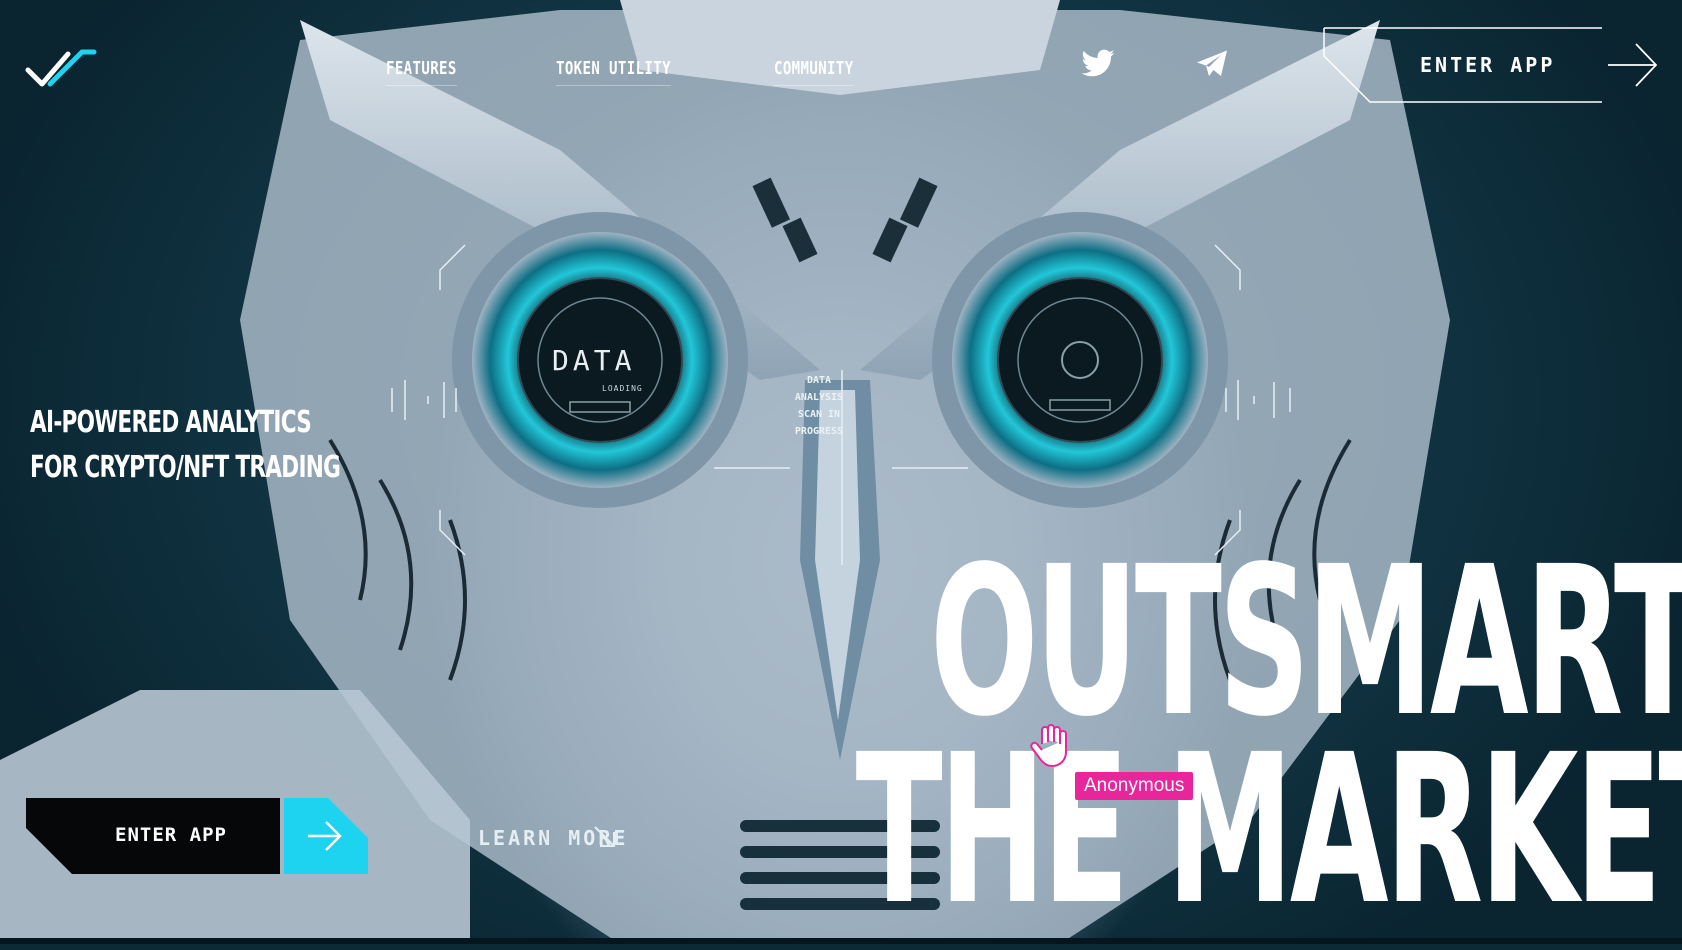  What do you see at coordinates (1268, 830) in the screenshot?
I see `headline-line-2: THE MARKET` at bounding box center [1268, 830].